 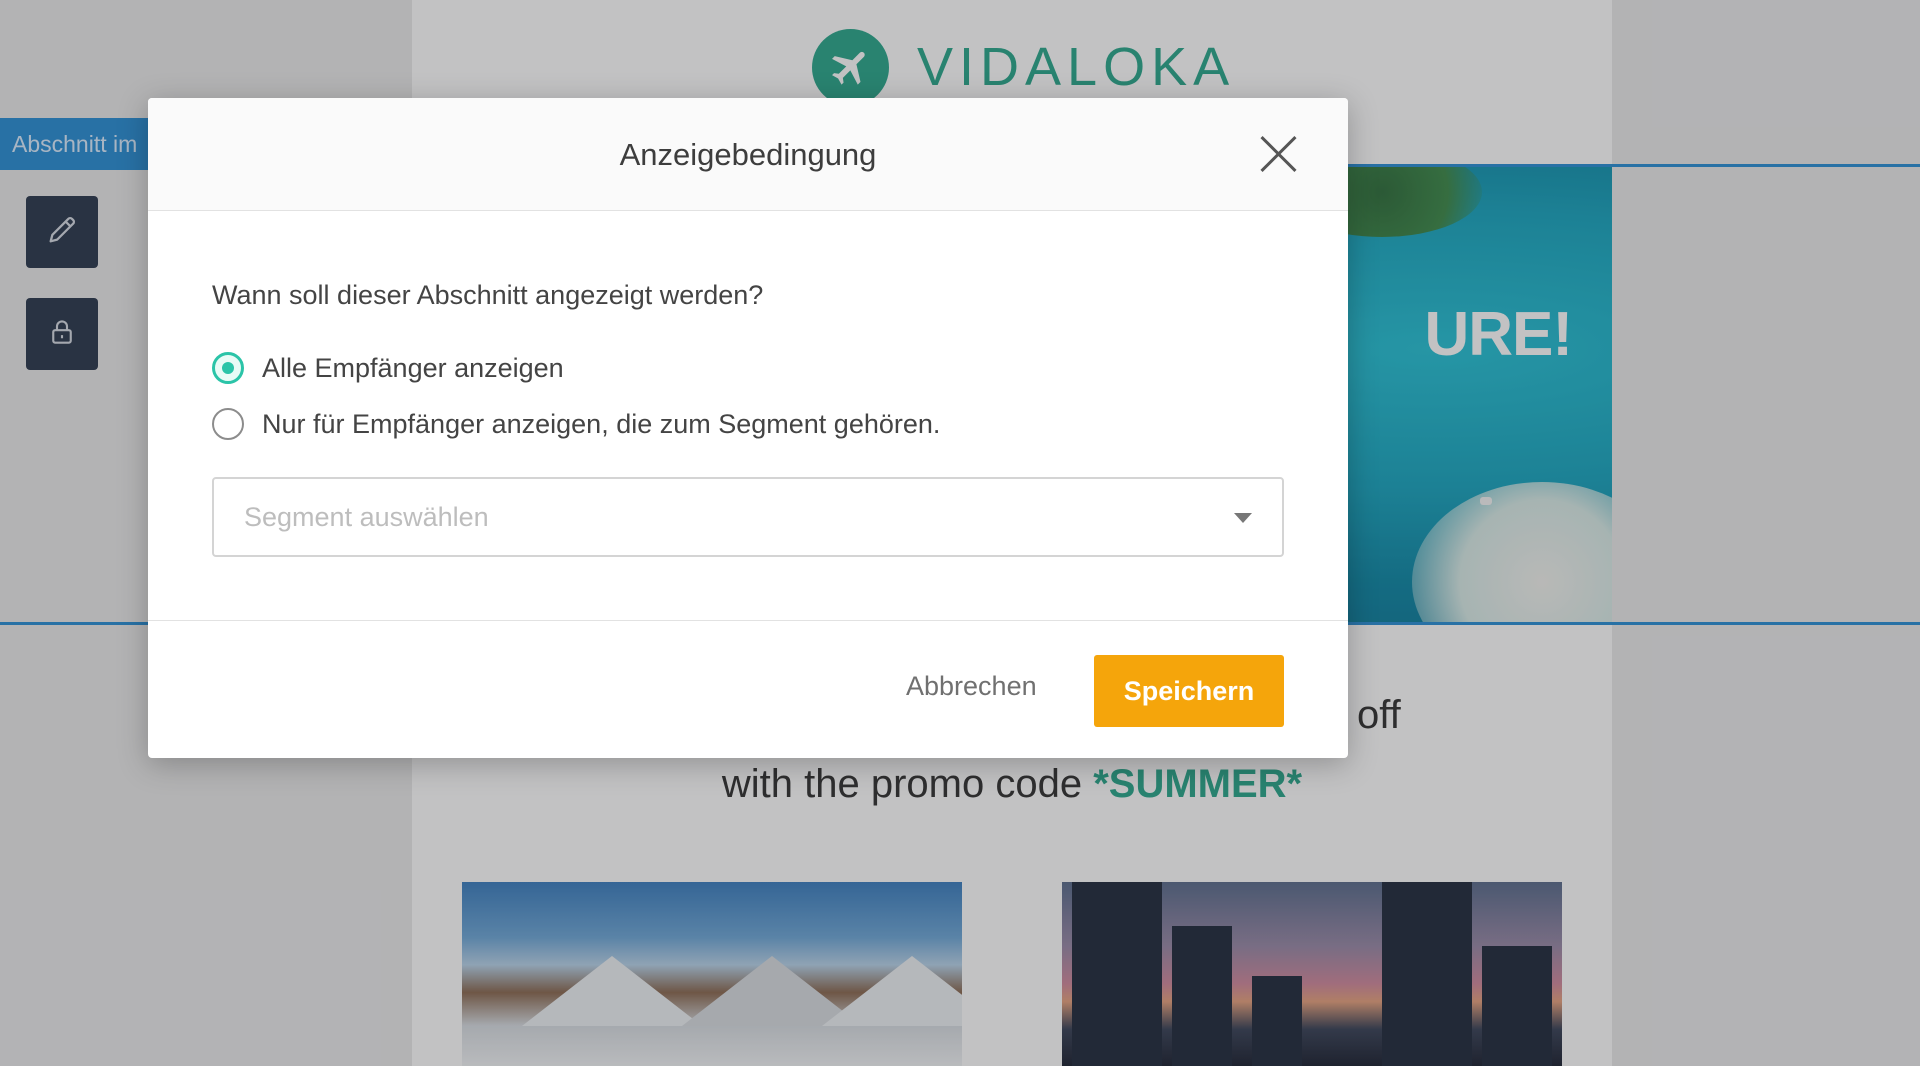 I want to click on dialog-title: Anzeigebedingung, so click(x=748, y=154).